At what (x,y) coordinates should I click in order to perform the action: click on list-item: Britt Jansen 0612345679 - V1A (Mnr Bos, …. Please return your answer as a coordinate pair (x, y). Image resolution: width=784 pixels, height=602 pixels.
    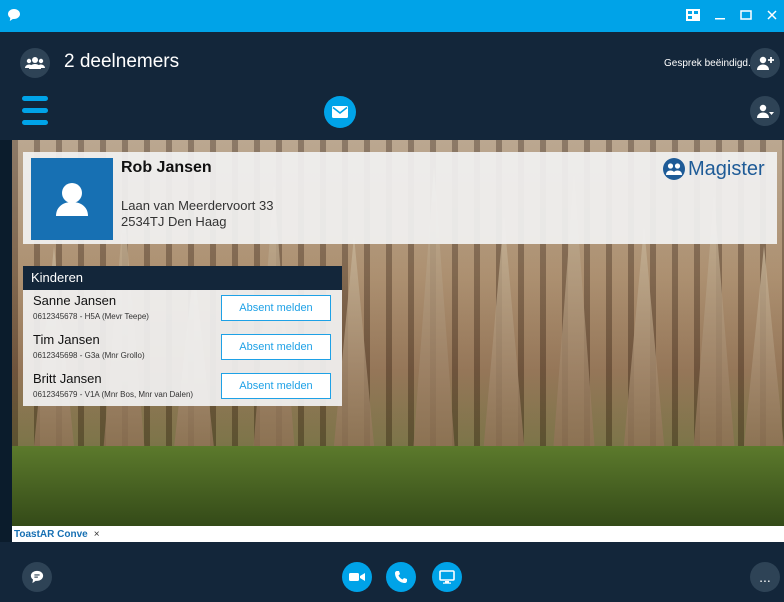
    Looking at the image, I should click on (182, 387).